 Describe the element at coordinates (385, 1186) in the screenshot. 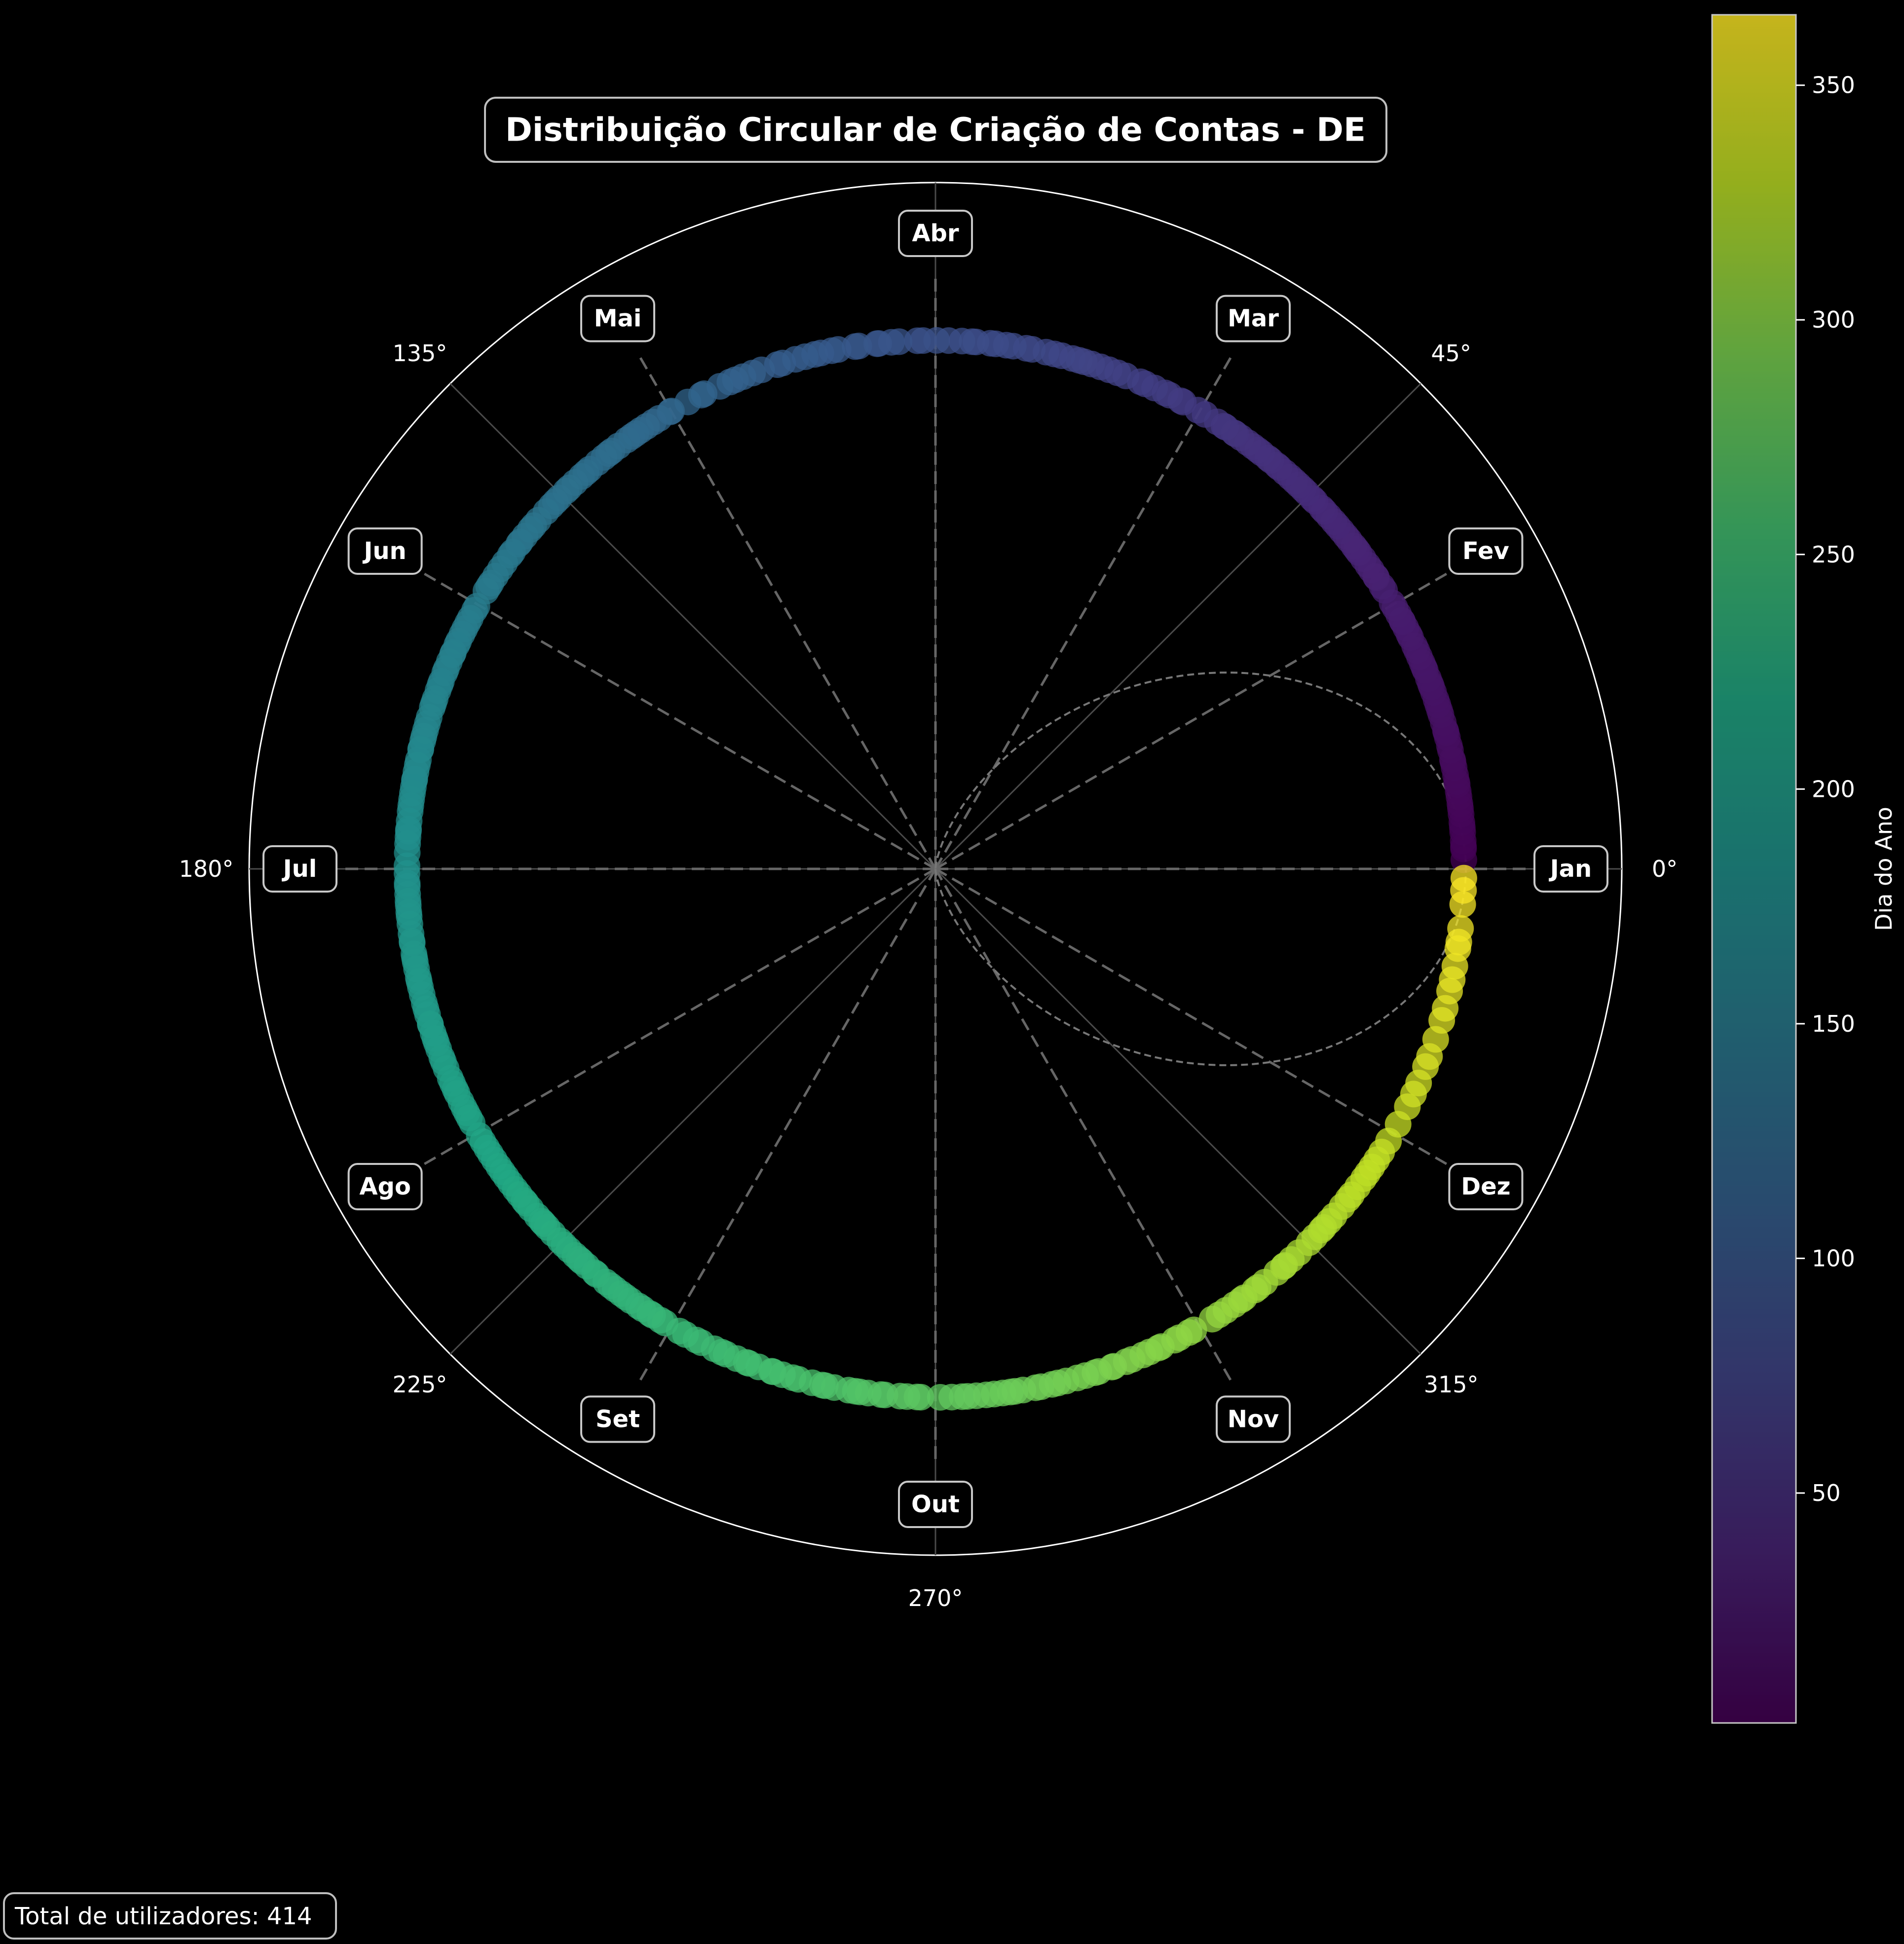

I see `month-label: Ago` at that location.